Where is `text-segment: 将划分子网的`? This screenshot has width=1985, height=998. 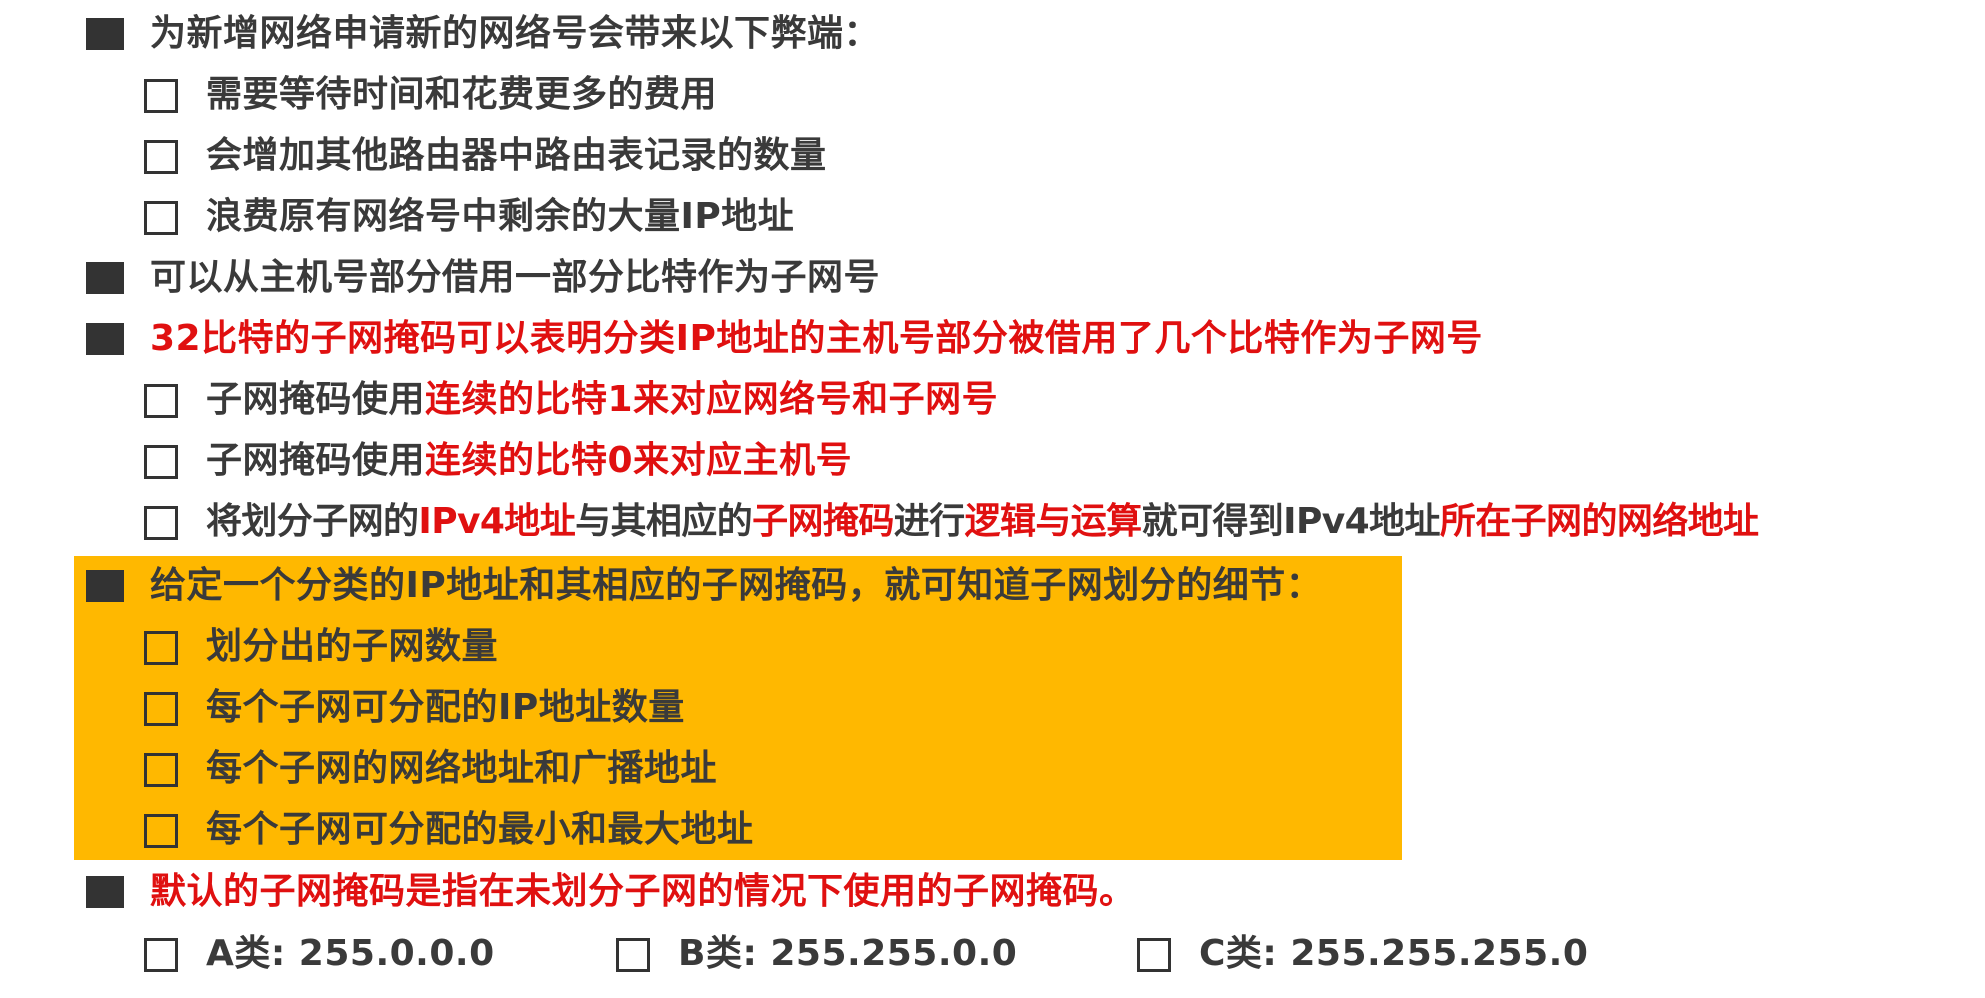
text-segment: 将划分子网的 is located at coordinates (312, 521).